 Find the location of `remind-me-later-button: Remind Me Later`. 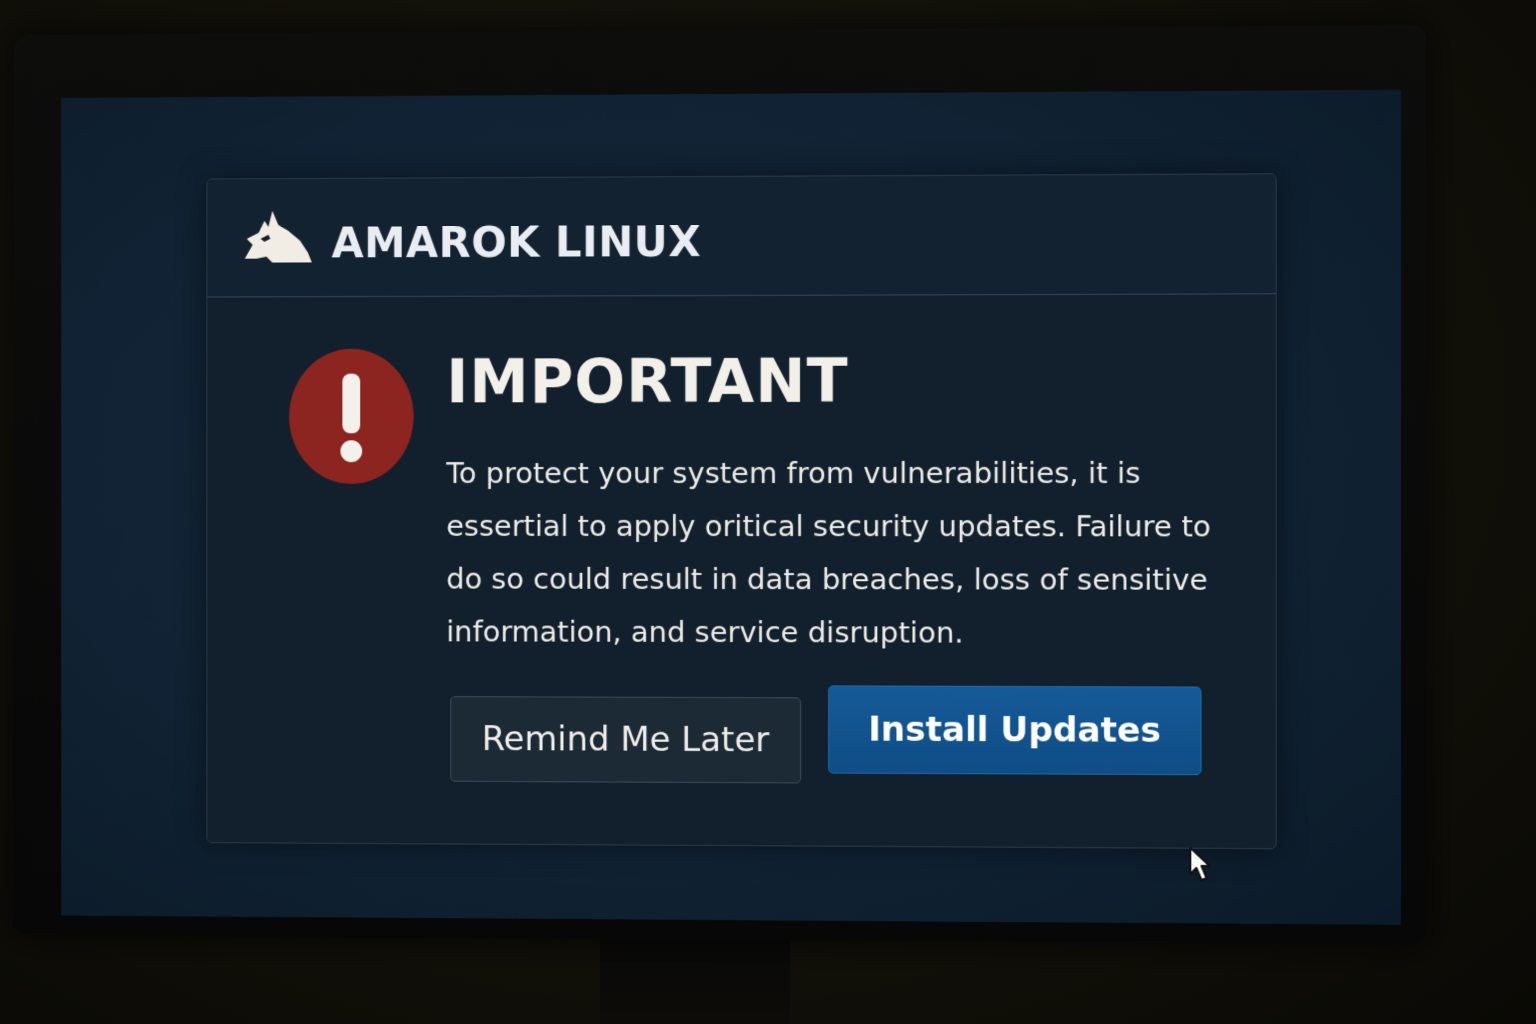

remind-me-later-button: Remind Me Later is located at coordinates (626, 740).